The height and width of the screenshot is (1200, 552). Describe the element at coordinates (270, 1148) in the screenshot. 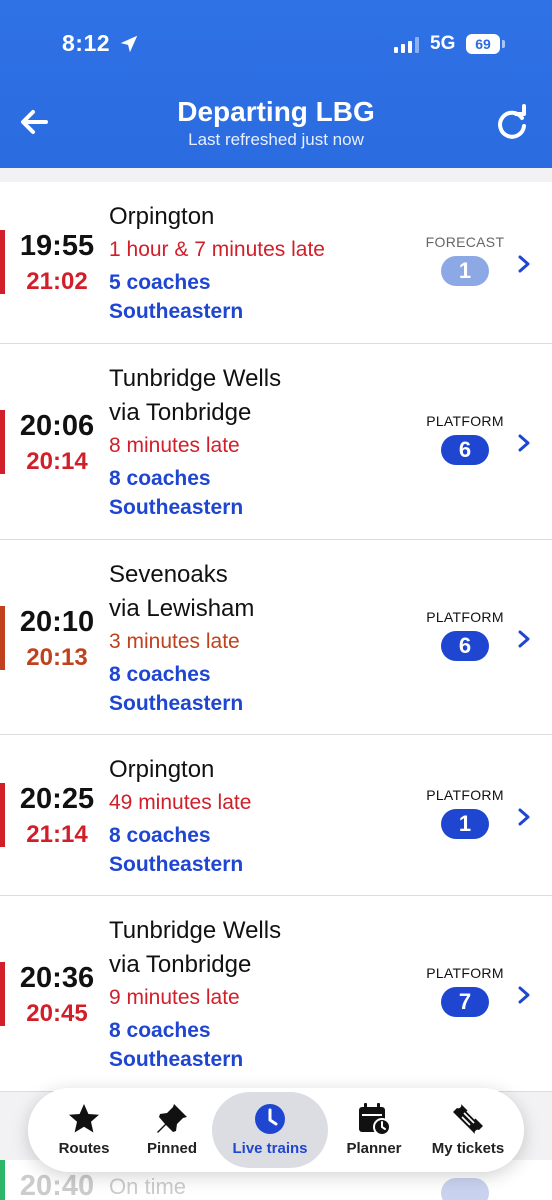

I see `tab-label: Live trains` at that location.